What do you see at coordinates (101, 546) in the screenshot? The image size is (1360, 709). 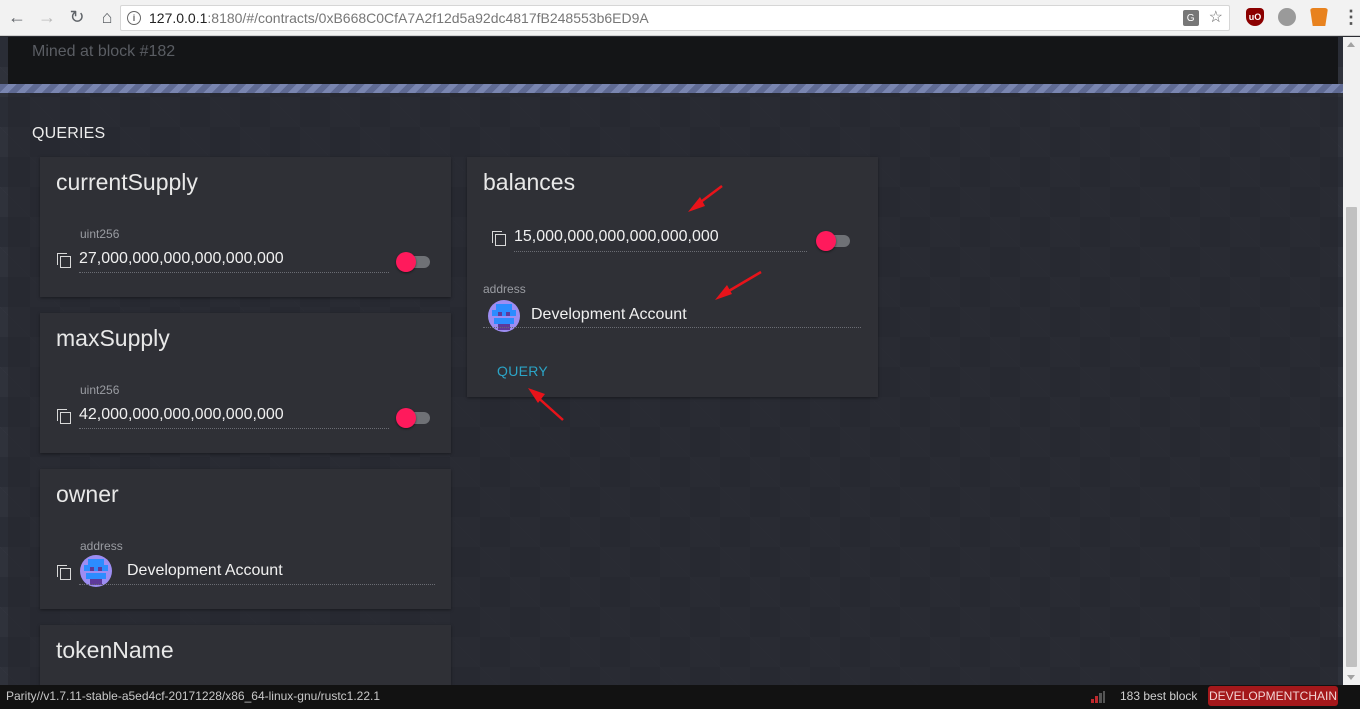 I see `field-type-label: address` at bounding box center [101, 546].